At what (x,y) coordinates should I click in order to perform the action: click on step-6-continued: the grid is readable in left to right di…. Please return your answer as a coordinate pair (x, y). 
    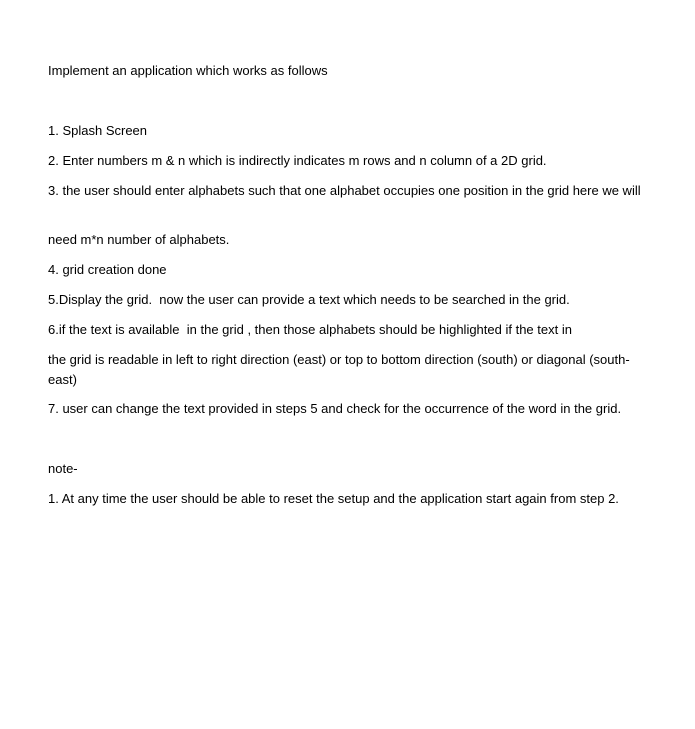
    Looking at the image, I should click on (339, 369).